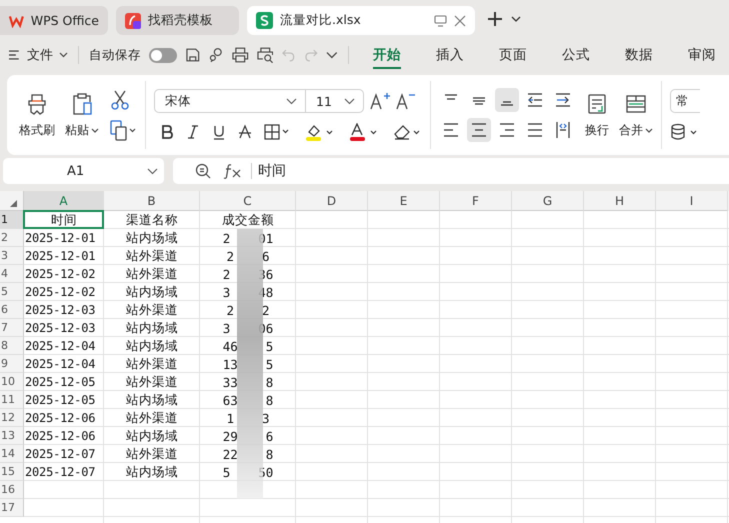  Describe the element at coordinates (597, 115) in the screenshot. I see `wrap-text-button: 换行` at that location.